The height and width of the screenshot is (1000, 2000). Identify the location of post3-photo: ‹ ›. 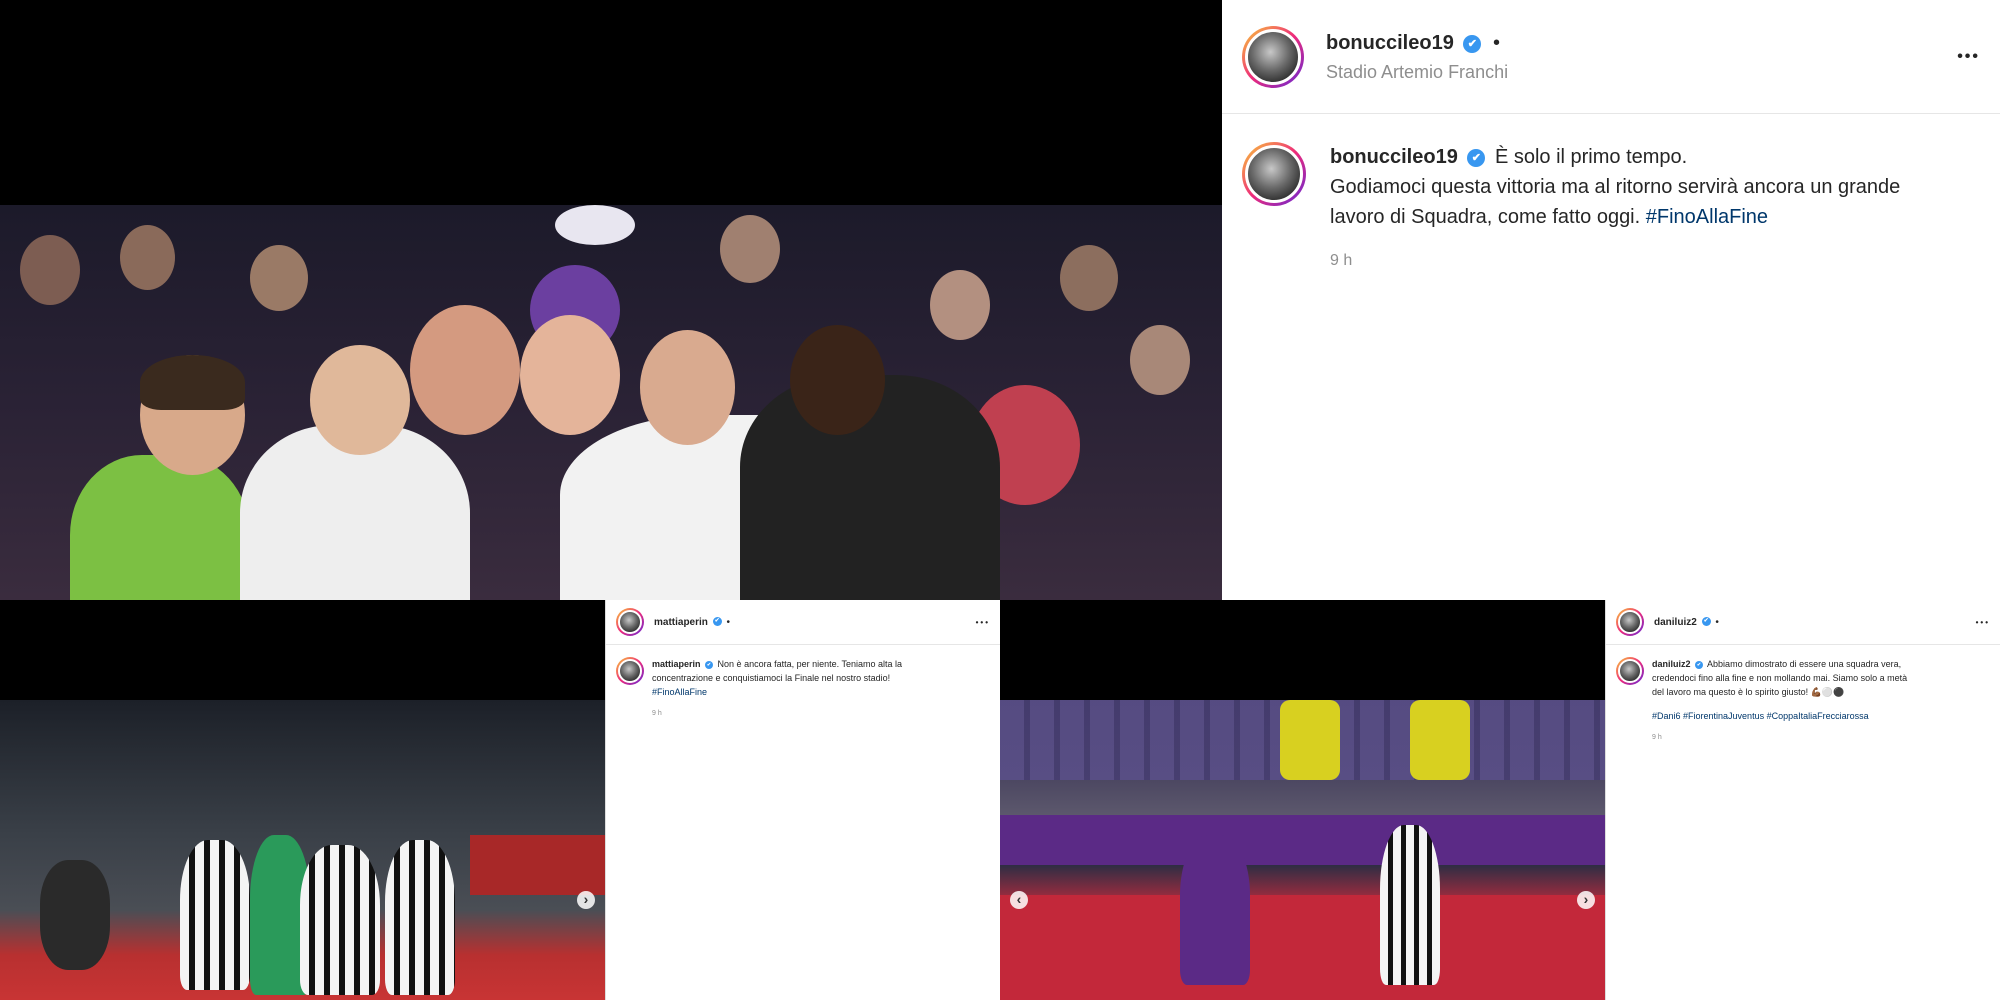
(1302, 850).